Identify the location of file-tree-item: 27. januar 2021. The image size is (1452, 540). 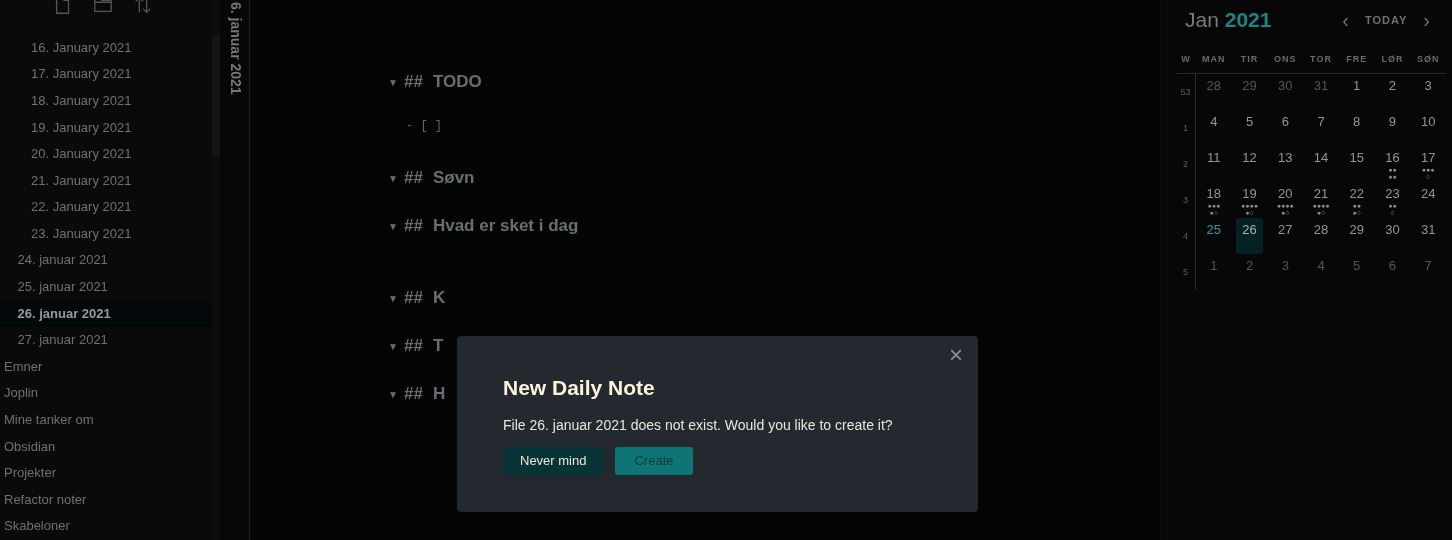
(106, 340).